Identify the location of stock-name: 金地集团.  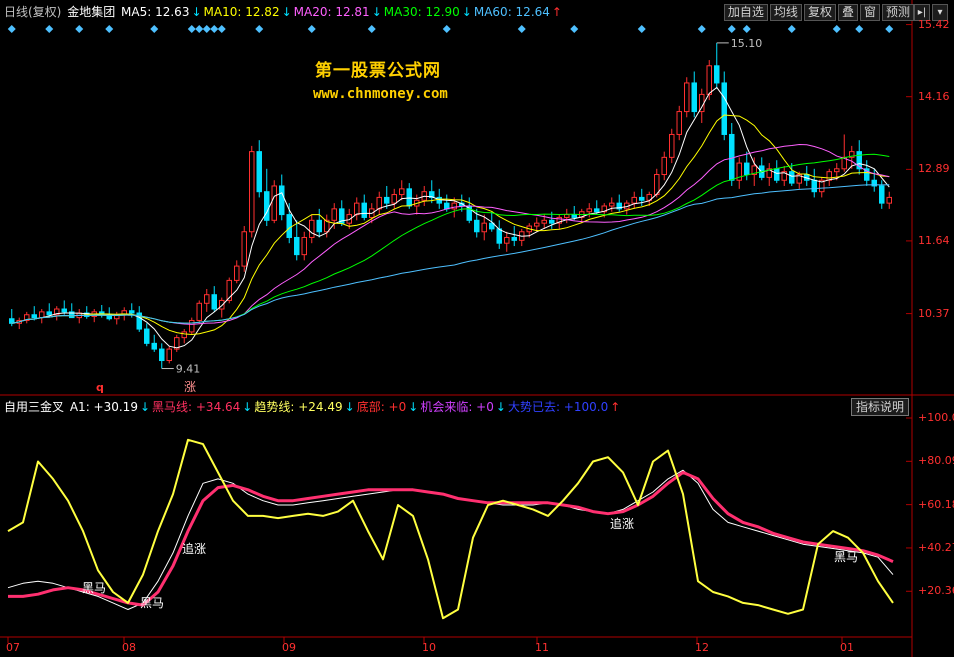
(91, 12).